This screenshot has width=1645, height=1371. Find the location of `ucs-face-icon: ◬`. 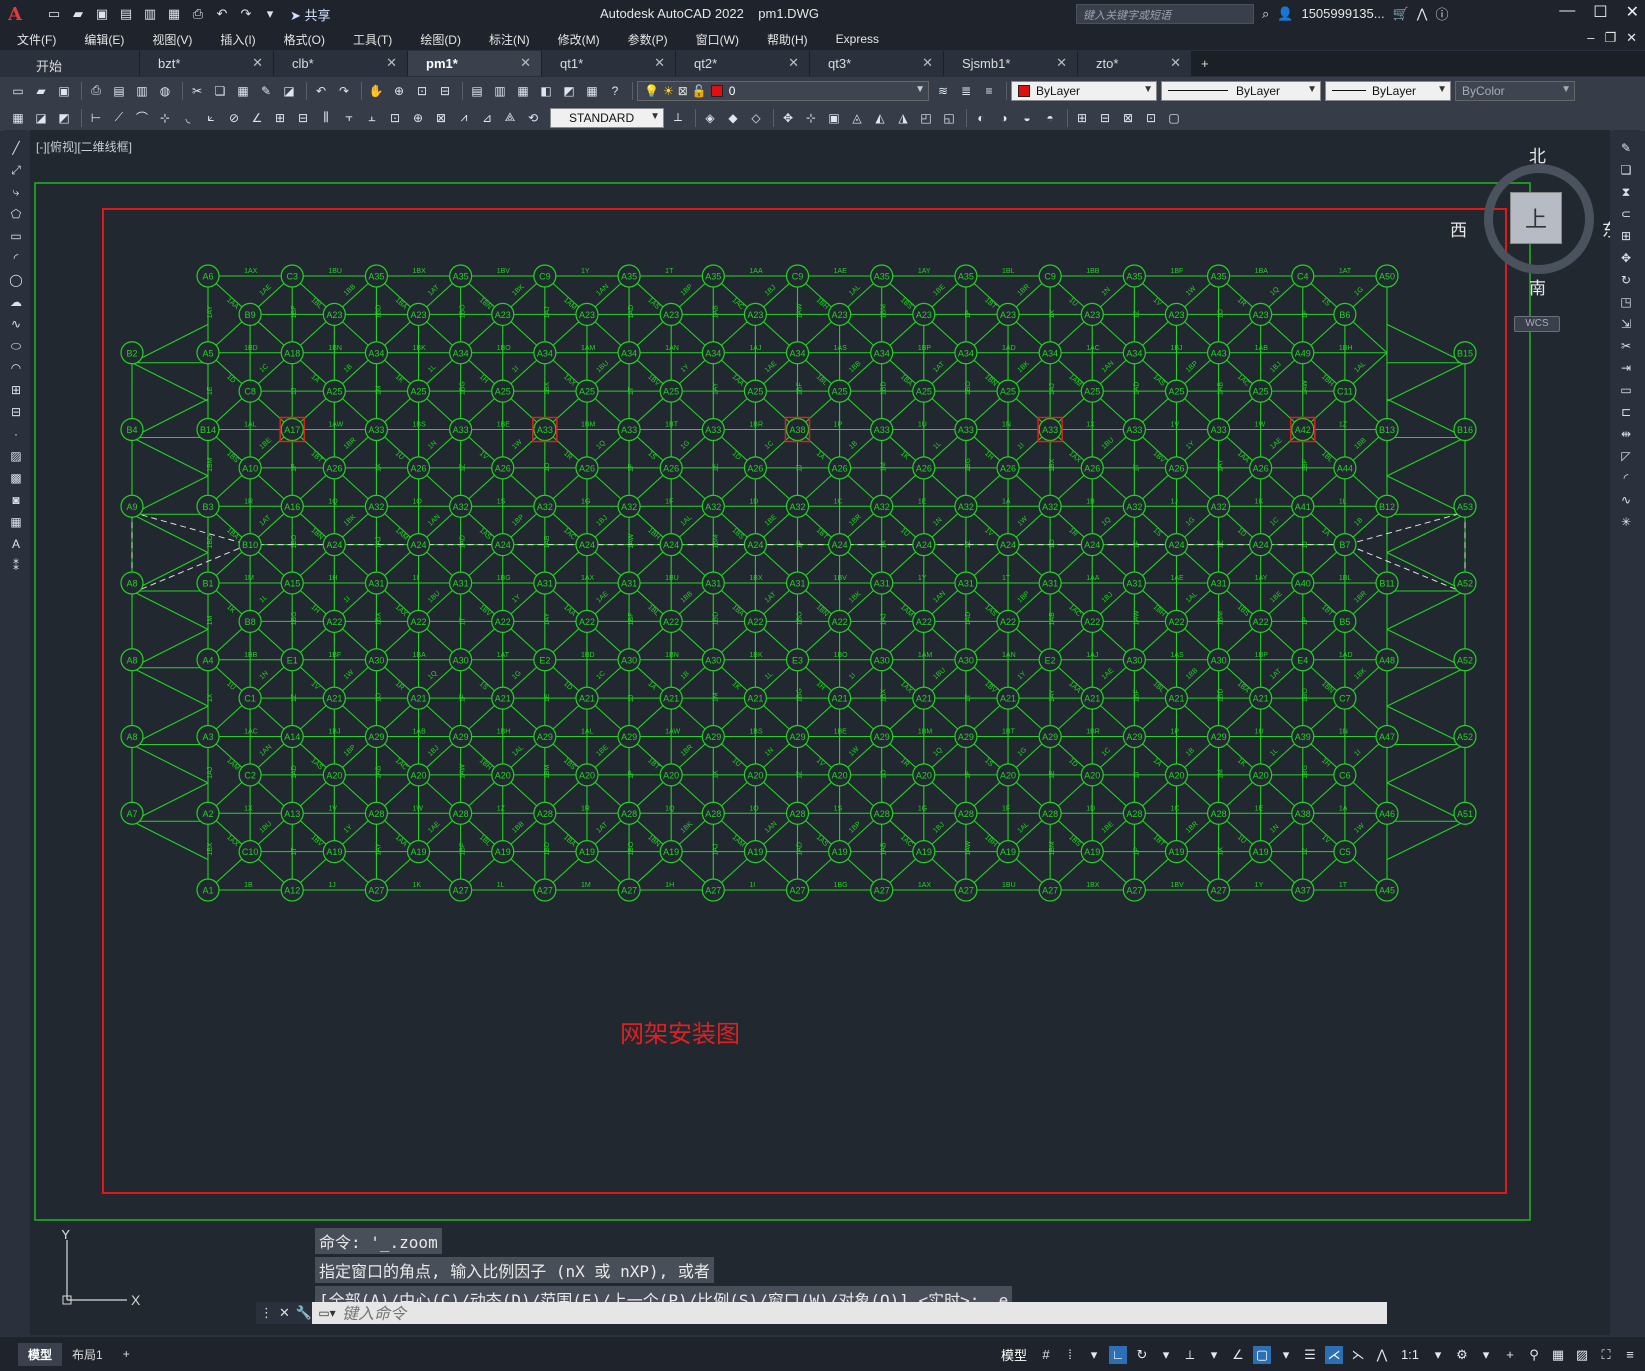

ucs-face-icon: ◬ is located at coordinates (857, 118).